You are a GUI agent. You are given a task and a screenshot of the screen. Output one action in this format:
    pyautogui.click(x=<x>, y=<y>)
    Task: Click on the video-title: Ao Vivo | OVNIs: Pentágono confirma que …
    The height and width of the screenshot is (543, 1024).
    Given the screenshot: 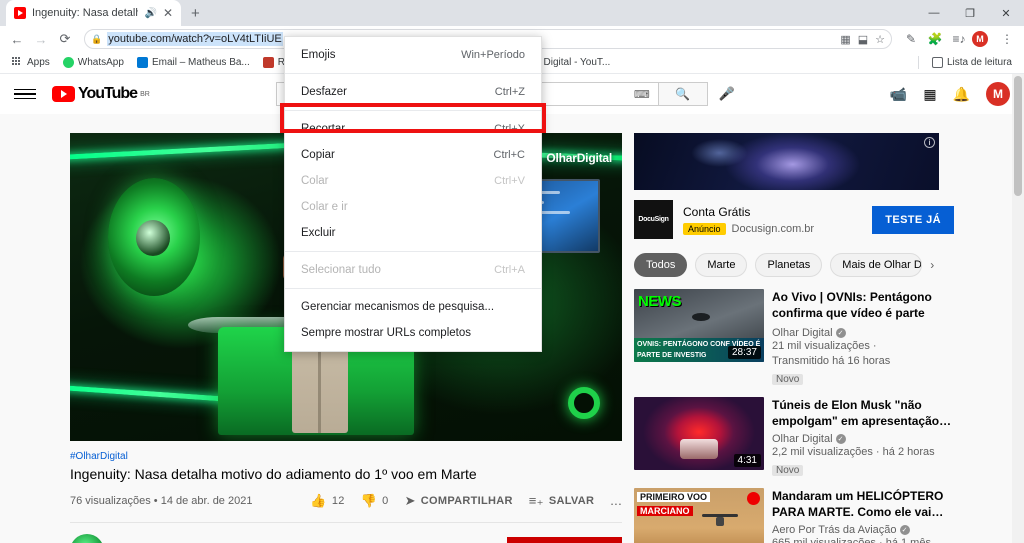 What is the action you would take?
    pyautogui.click(x=863, y=306)
    